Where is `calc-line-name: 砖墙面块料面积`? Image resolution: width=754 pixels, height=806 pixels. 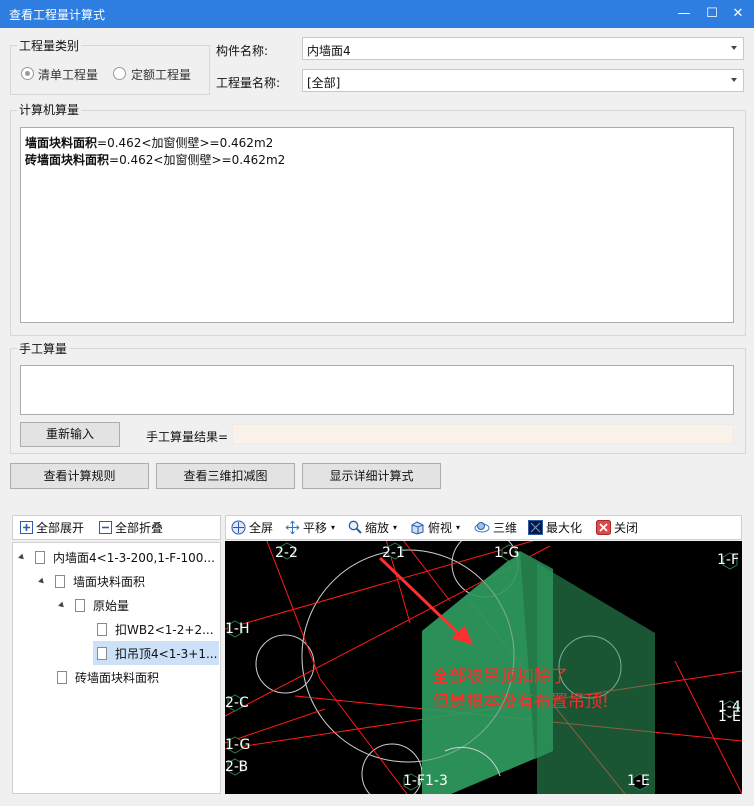 calc-line-name: 砖墙面块料面积 is located at coordinates (67, 160).